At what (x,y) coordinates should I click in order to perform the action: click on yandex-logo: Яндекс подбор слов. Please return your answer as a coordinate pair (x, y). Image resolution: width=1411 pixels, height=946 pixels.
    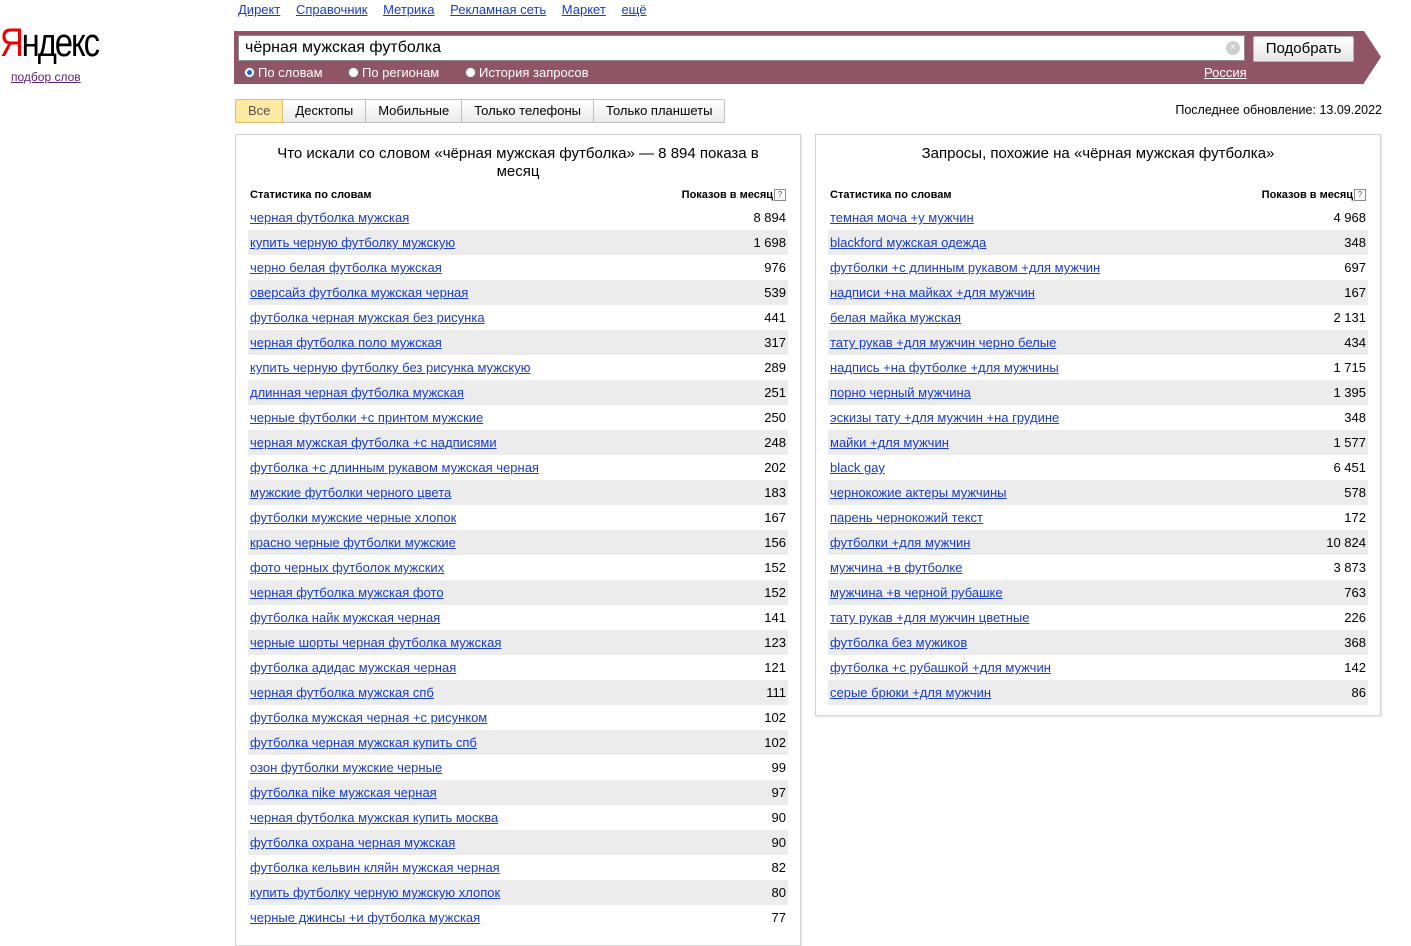
    Looking at the image, I should click on (52, 52).